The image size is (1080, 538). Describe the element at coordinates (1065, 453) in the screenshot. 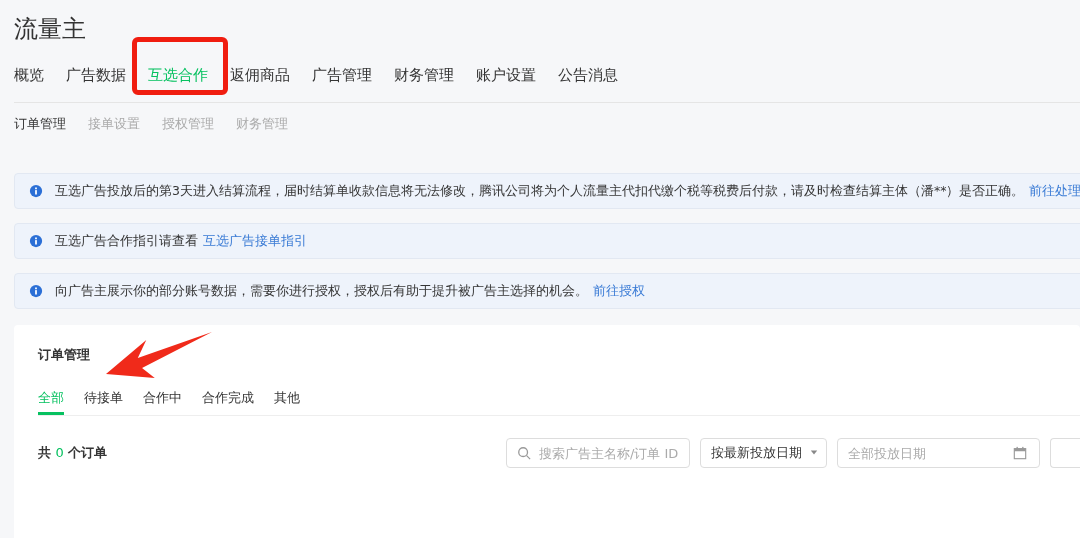

I see `select-field` at that location.